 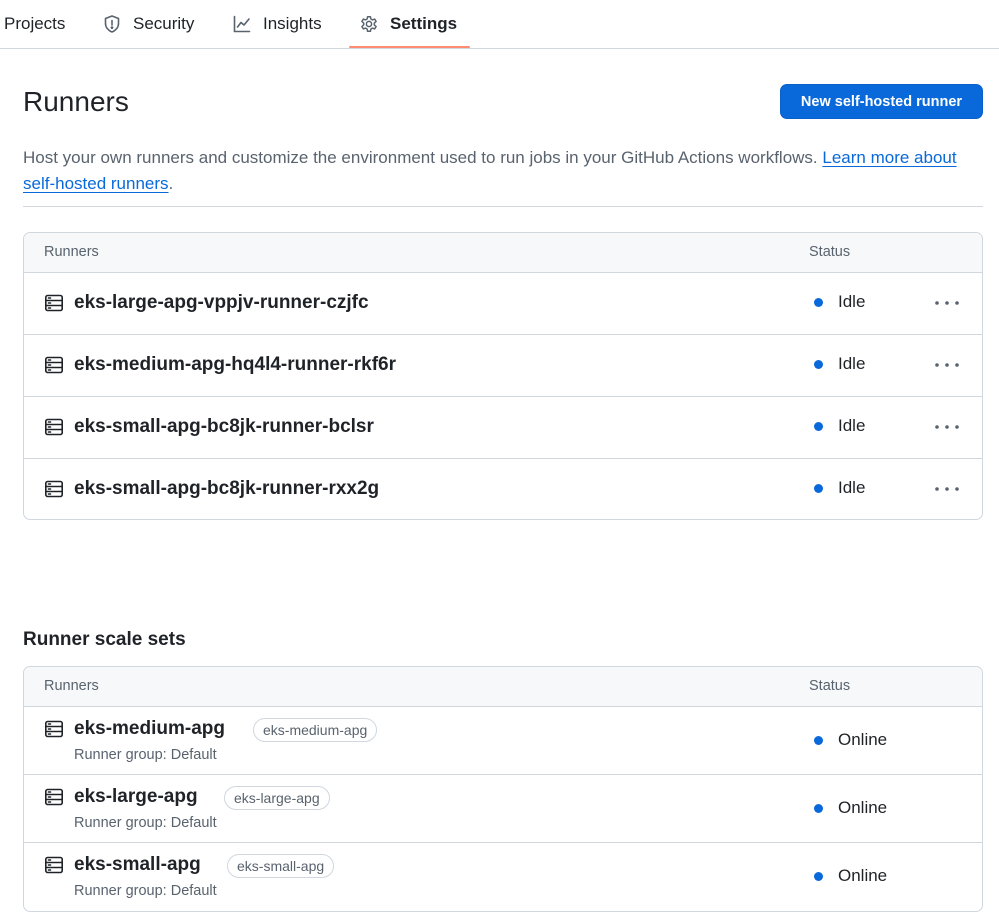 I want to click on scale-set-label-badge: eks-large-apg, so click(x=277, y=798).